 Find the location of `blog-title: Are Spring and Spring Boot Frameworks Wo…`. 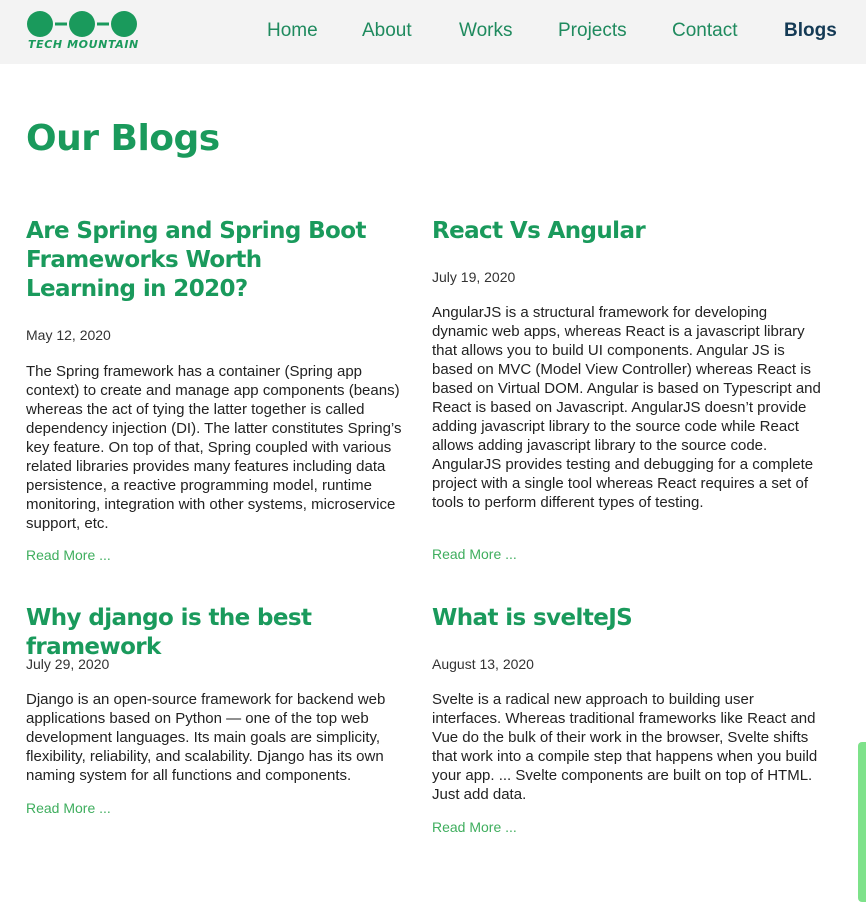

blog-title: Are Spring and Spring Boot Frameworks Wo… is located at coordinates (196, 260).